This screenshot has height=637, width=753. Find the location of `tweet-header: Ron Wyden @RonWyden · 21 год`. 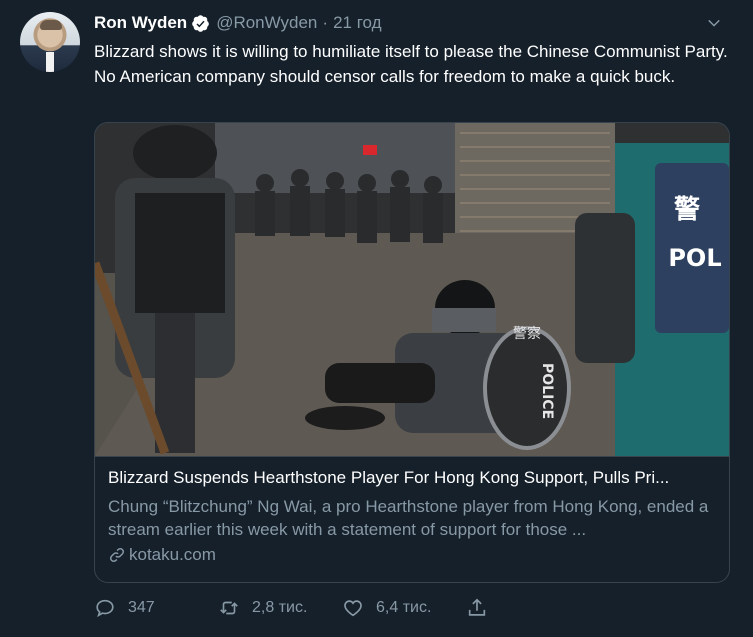

tweet-header: Ron Wyden @RonWyden · 21 год is located at coordinates (413, 23).